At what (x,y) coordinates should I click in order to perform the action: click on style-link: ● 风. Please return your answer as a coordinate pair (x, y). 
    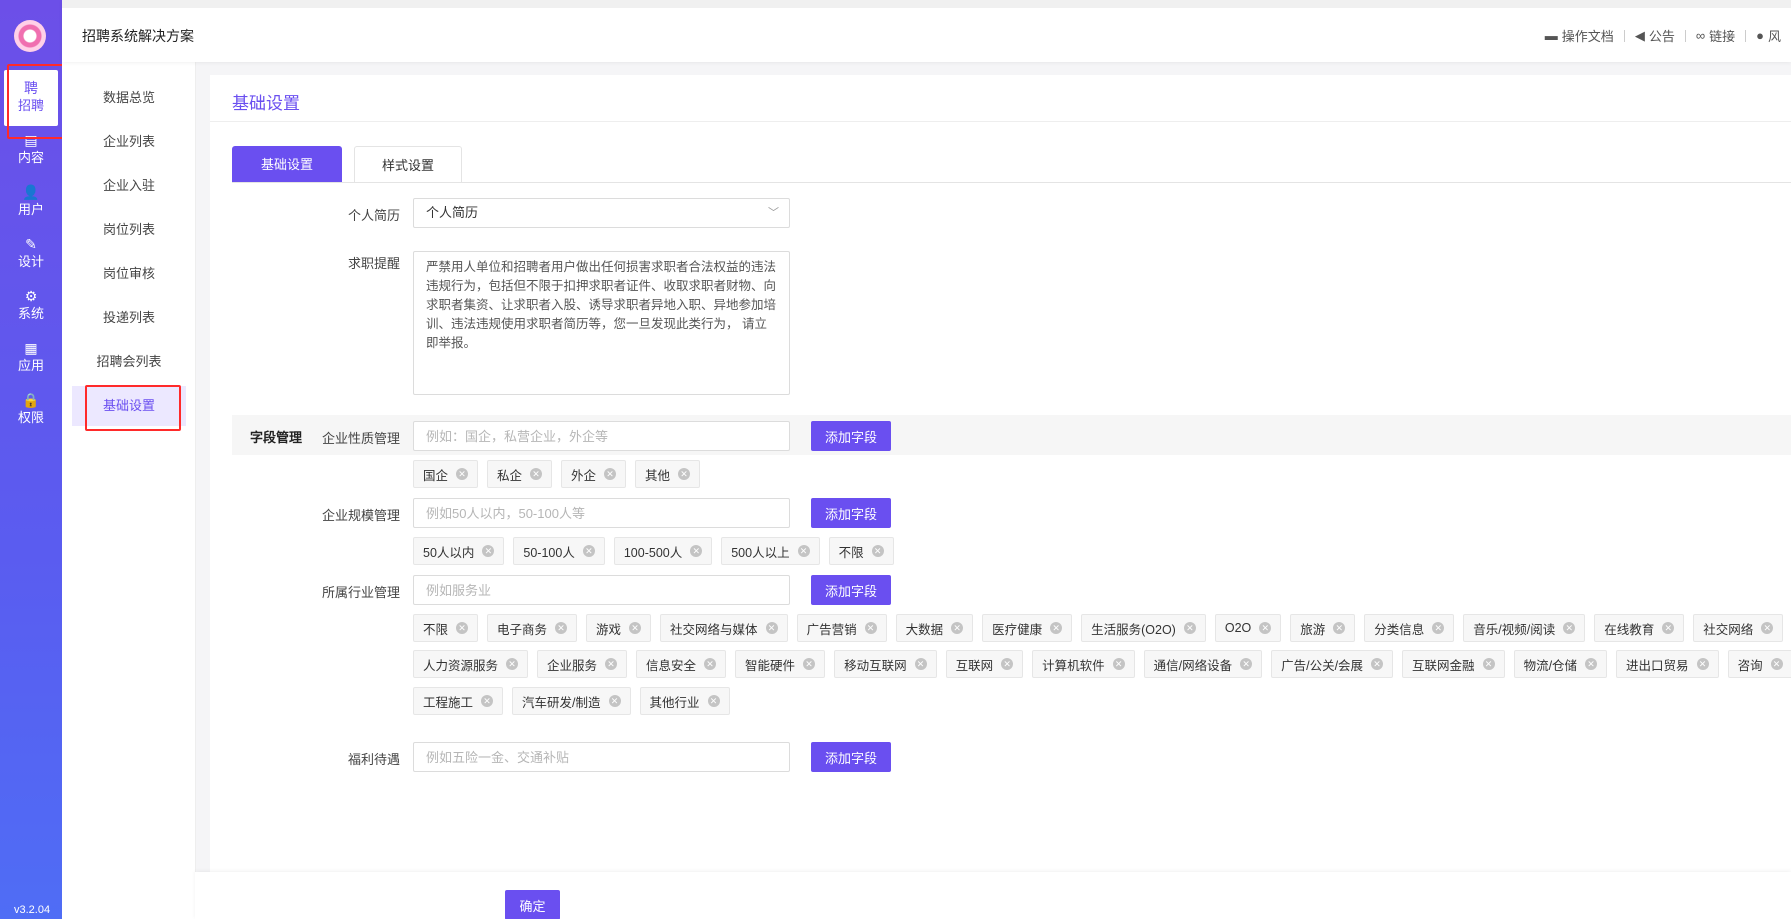
    Looking at the image, I should click on (1768, 35).